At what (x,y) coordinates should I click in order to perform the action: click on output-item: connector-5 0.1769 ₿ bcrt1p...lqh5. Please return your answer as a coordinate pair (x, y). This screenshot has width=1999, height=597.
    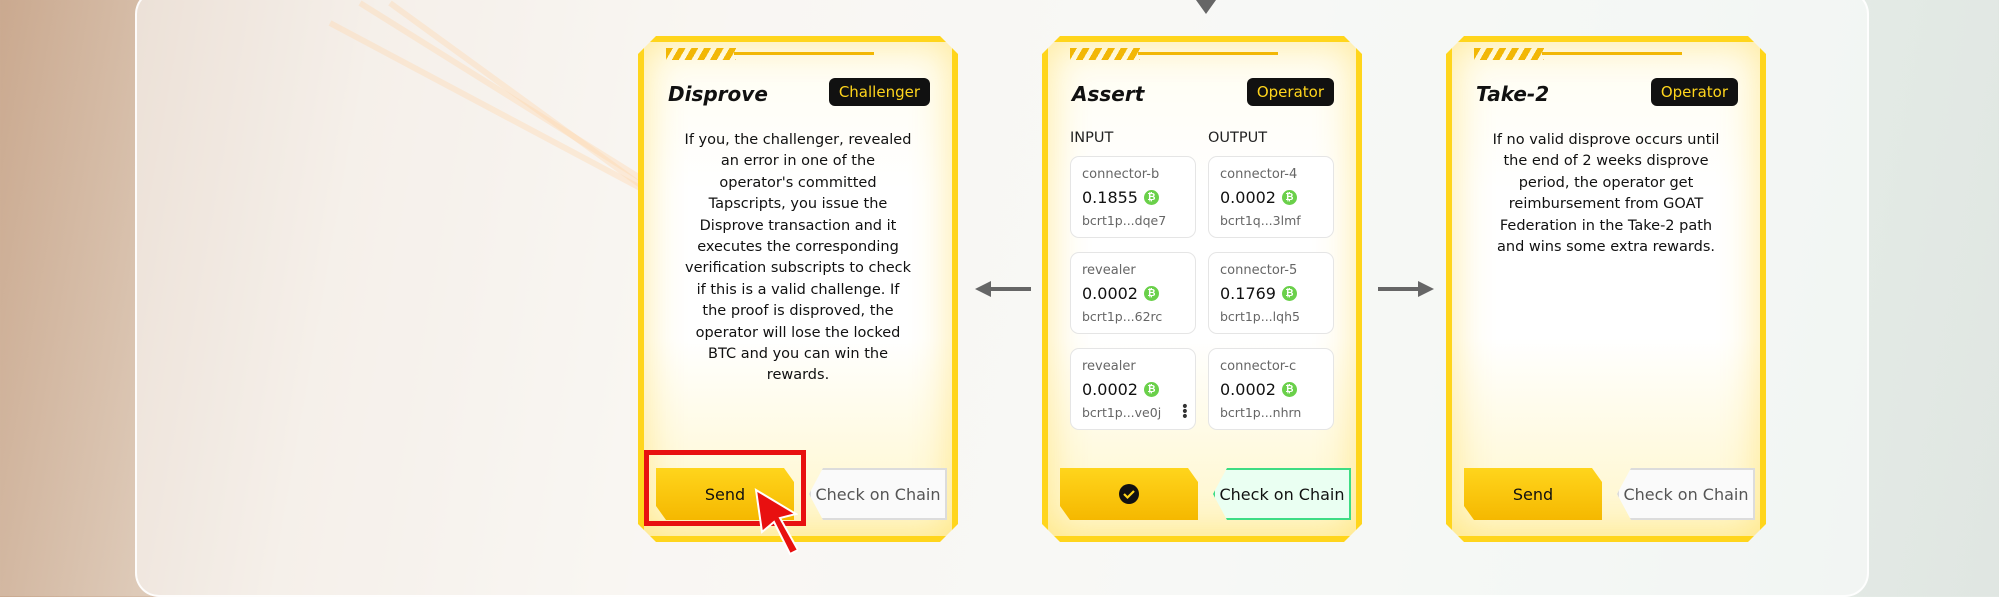
    Looking at the image, I should click on (1271, 293).